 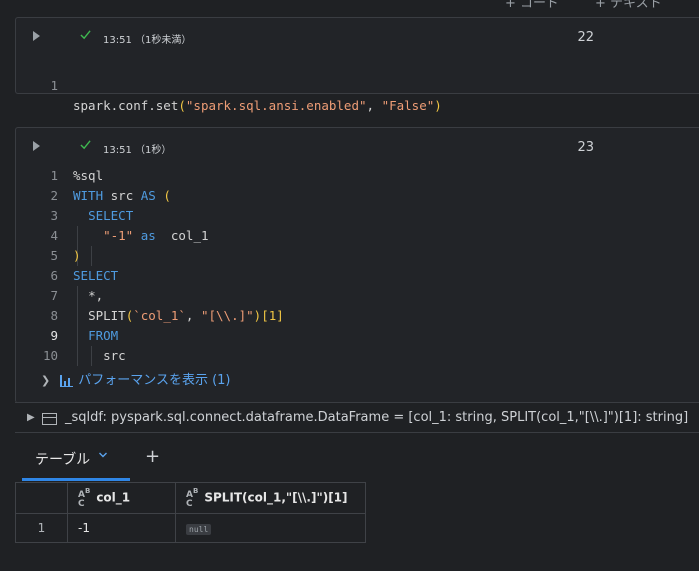 I want to click on code-line: %sql, so click(x=88, y=175).